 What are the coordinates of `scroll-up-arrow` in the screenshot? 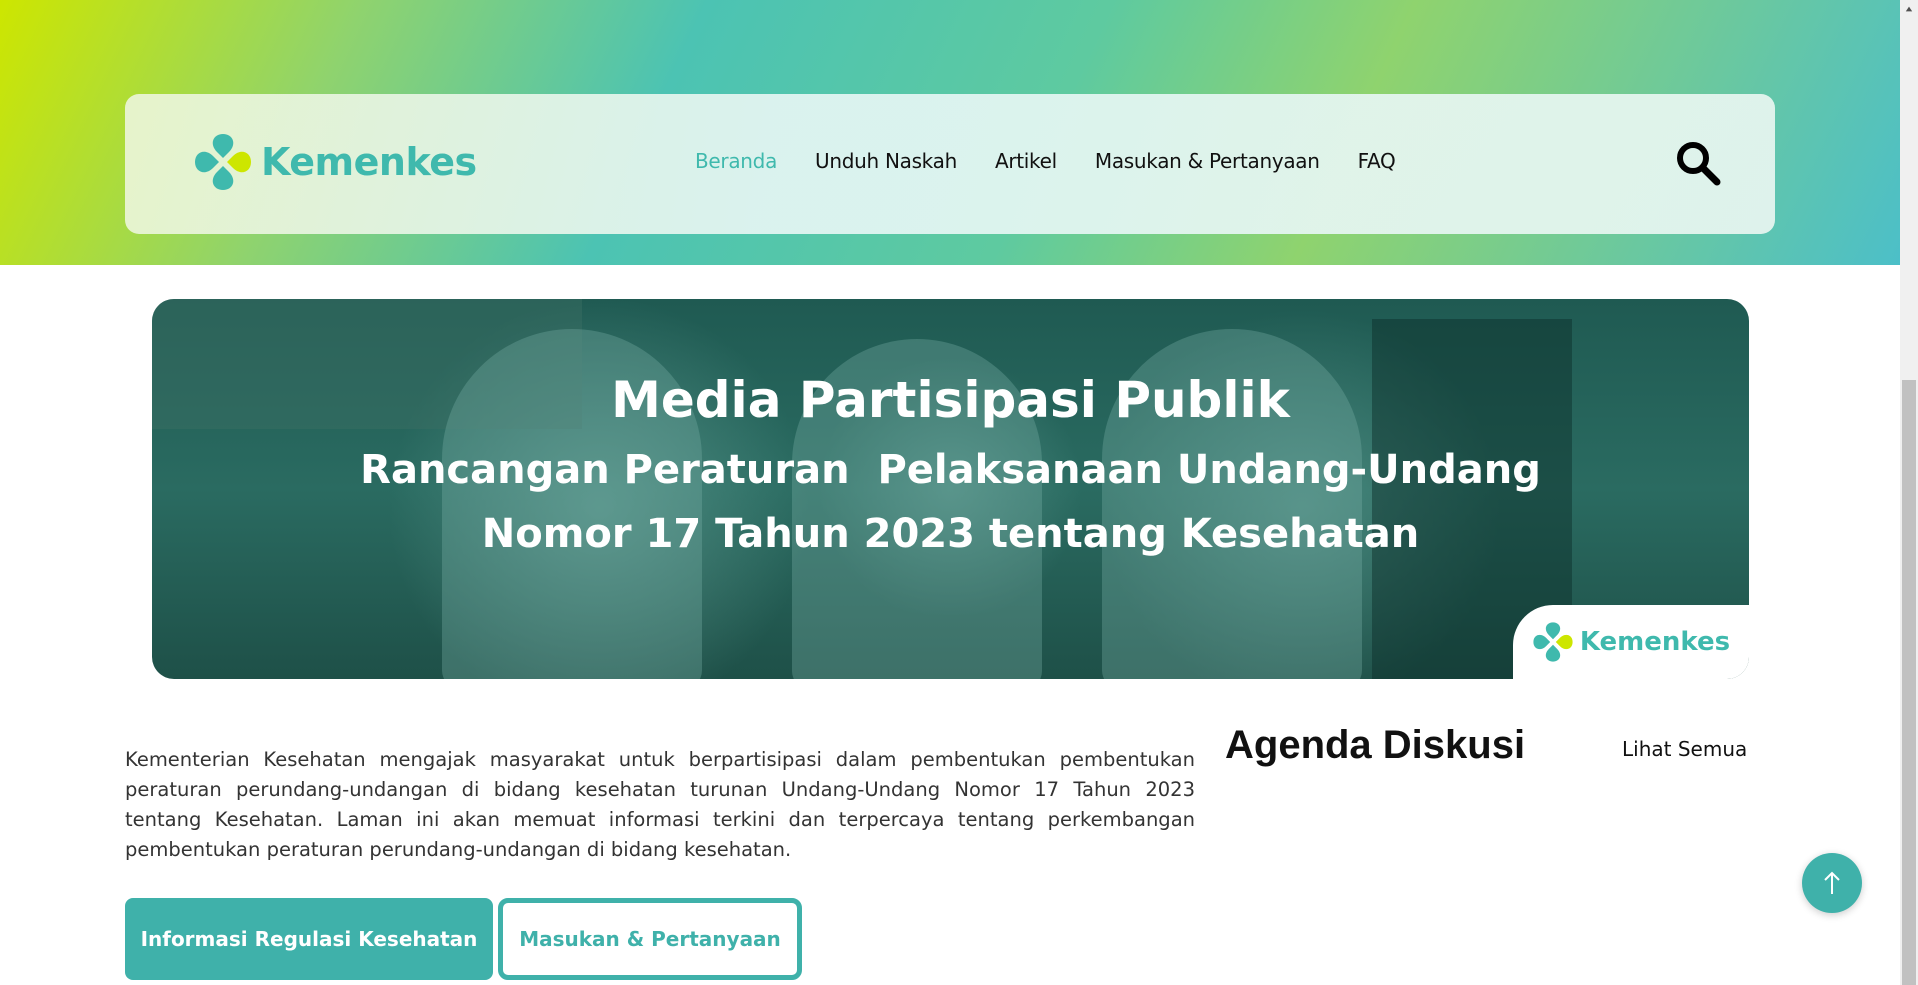 It's located at (1909, 9).